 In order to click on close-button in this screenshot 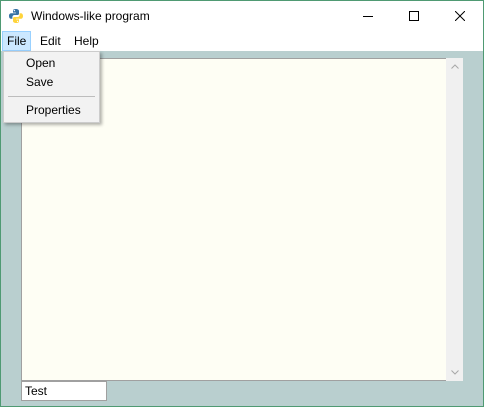, I will do `click(460, 16)`.